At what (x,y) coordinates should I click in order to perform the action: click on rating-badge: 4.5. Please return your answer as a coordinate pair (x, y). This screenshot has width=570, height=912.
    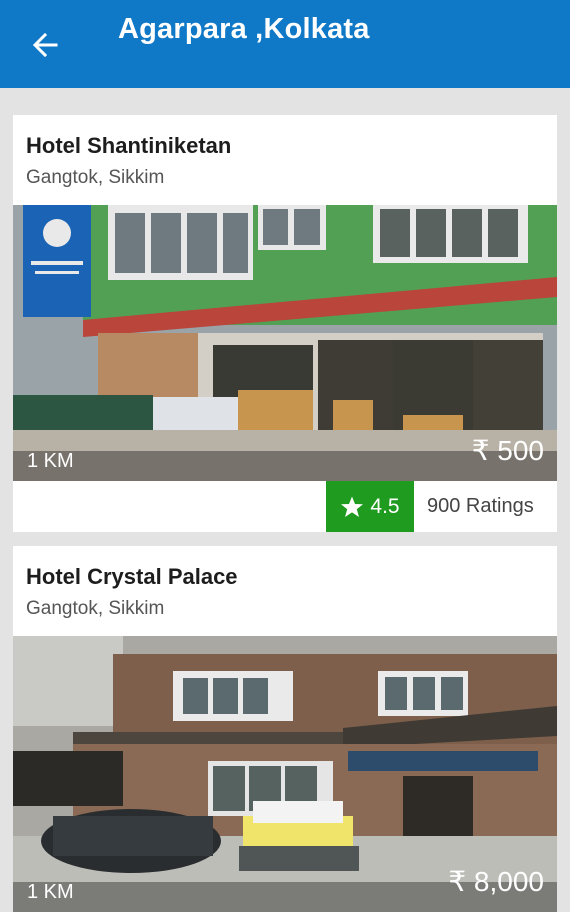
    Looking at the image, I should click on (370, 506).